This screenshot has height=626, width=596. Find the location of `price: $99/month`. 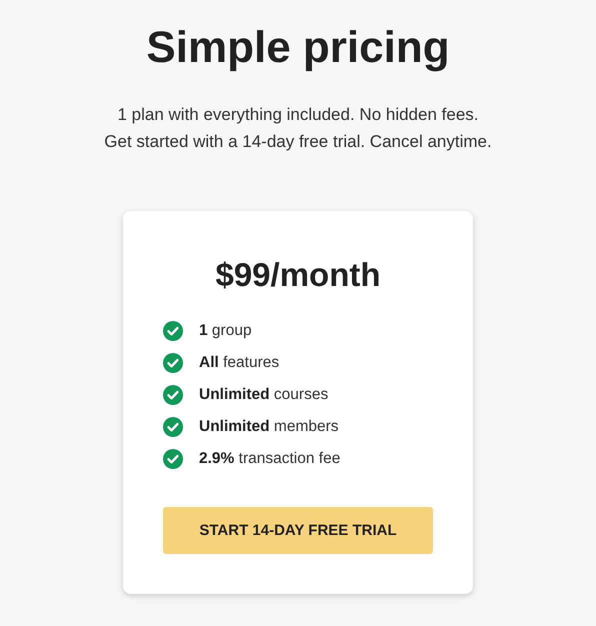

price: $99/month is located at coordinates (298, 275).